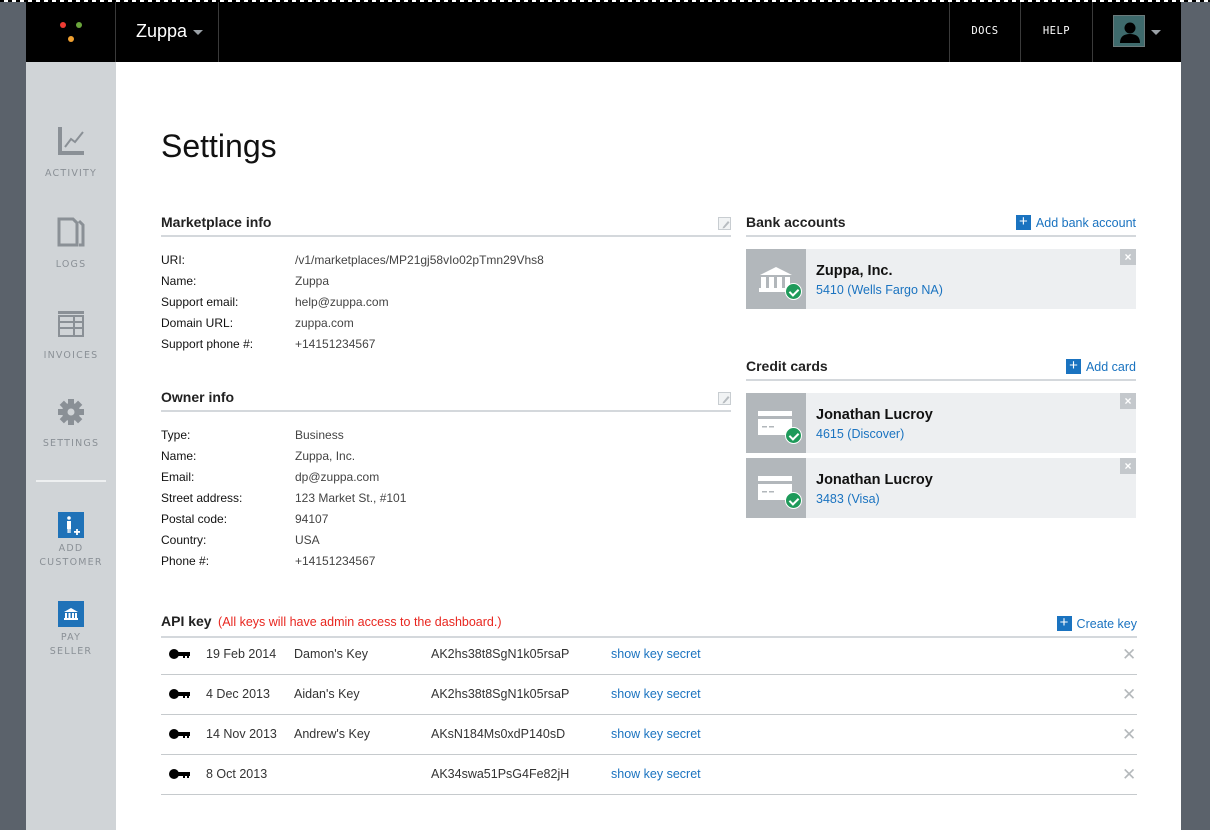  Describe the element at coordinates (237, 774) in the screenshot. I see `key-date: 8 Oct 2013` at that location.